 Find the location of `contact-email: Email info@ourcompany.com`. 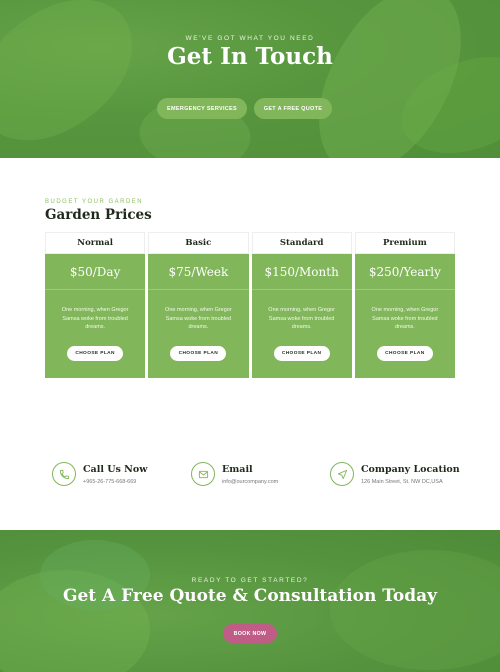

contact-email: Email info@ourcompany.com is located at coordinates (234, 474).